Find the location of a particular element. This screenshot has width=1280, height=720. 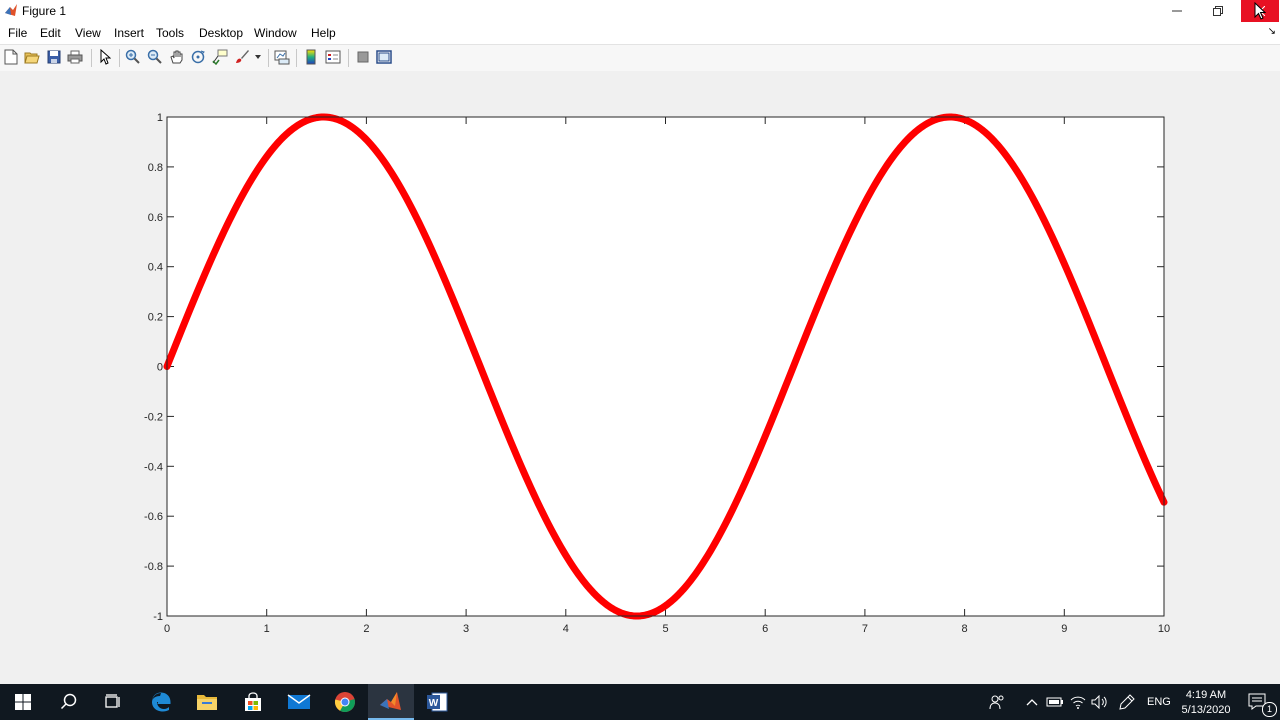

minimize-icon is located at coordinates (1177, 11).